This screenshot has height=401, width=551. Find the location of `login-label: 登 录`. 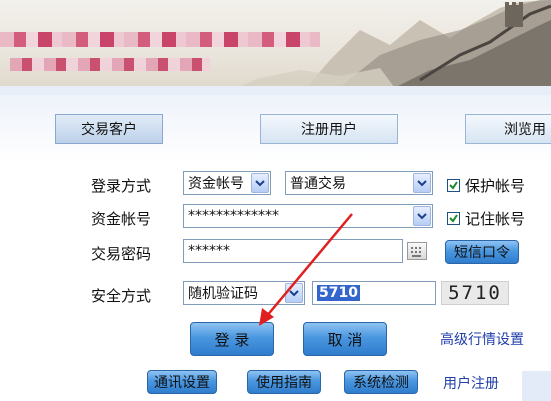

login-label: 登 录 is located at coordinates (232, 339).